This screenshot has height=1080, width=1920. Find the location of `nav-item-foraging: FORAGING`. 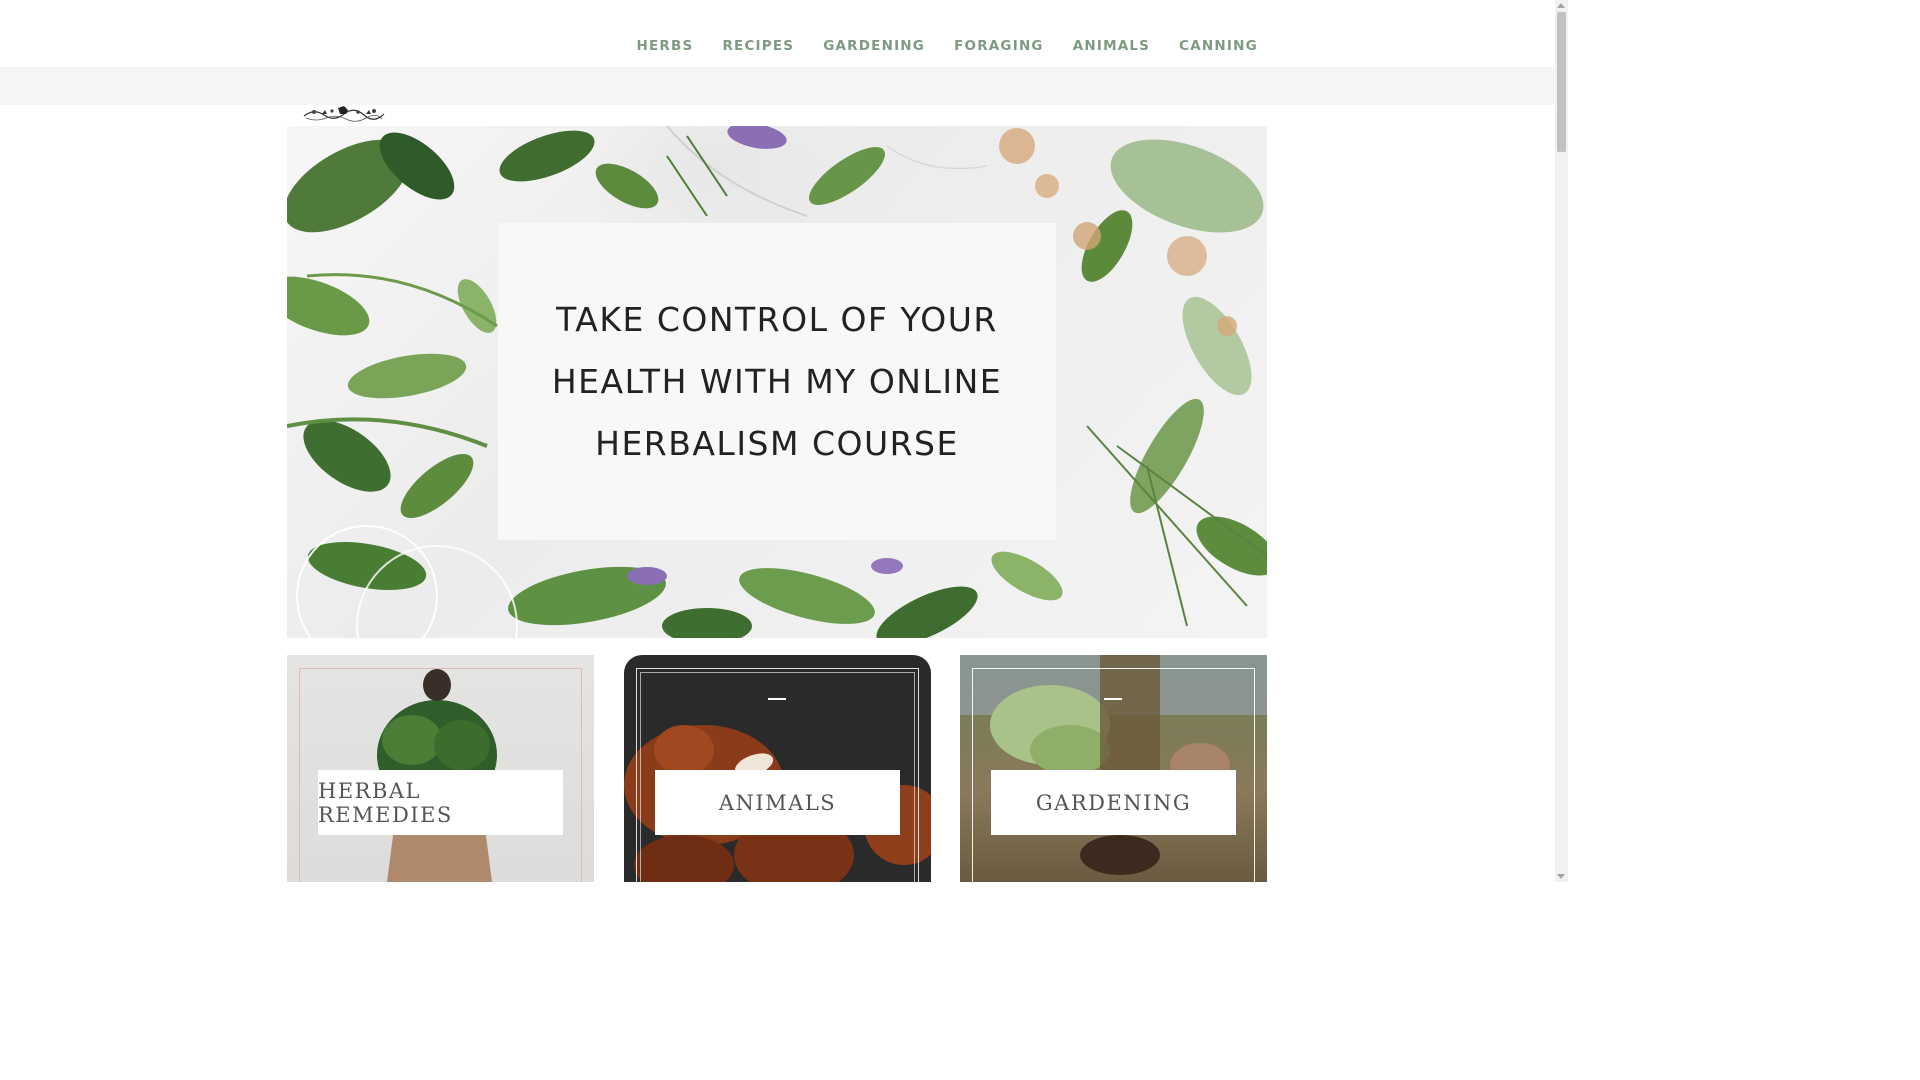

nav-item-foraging: FORAGING is located at coordinates (999, 46).